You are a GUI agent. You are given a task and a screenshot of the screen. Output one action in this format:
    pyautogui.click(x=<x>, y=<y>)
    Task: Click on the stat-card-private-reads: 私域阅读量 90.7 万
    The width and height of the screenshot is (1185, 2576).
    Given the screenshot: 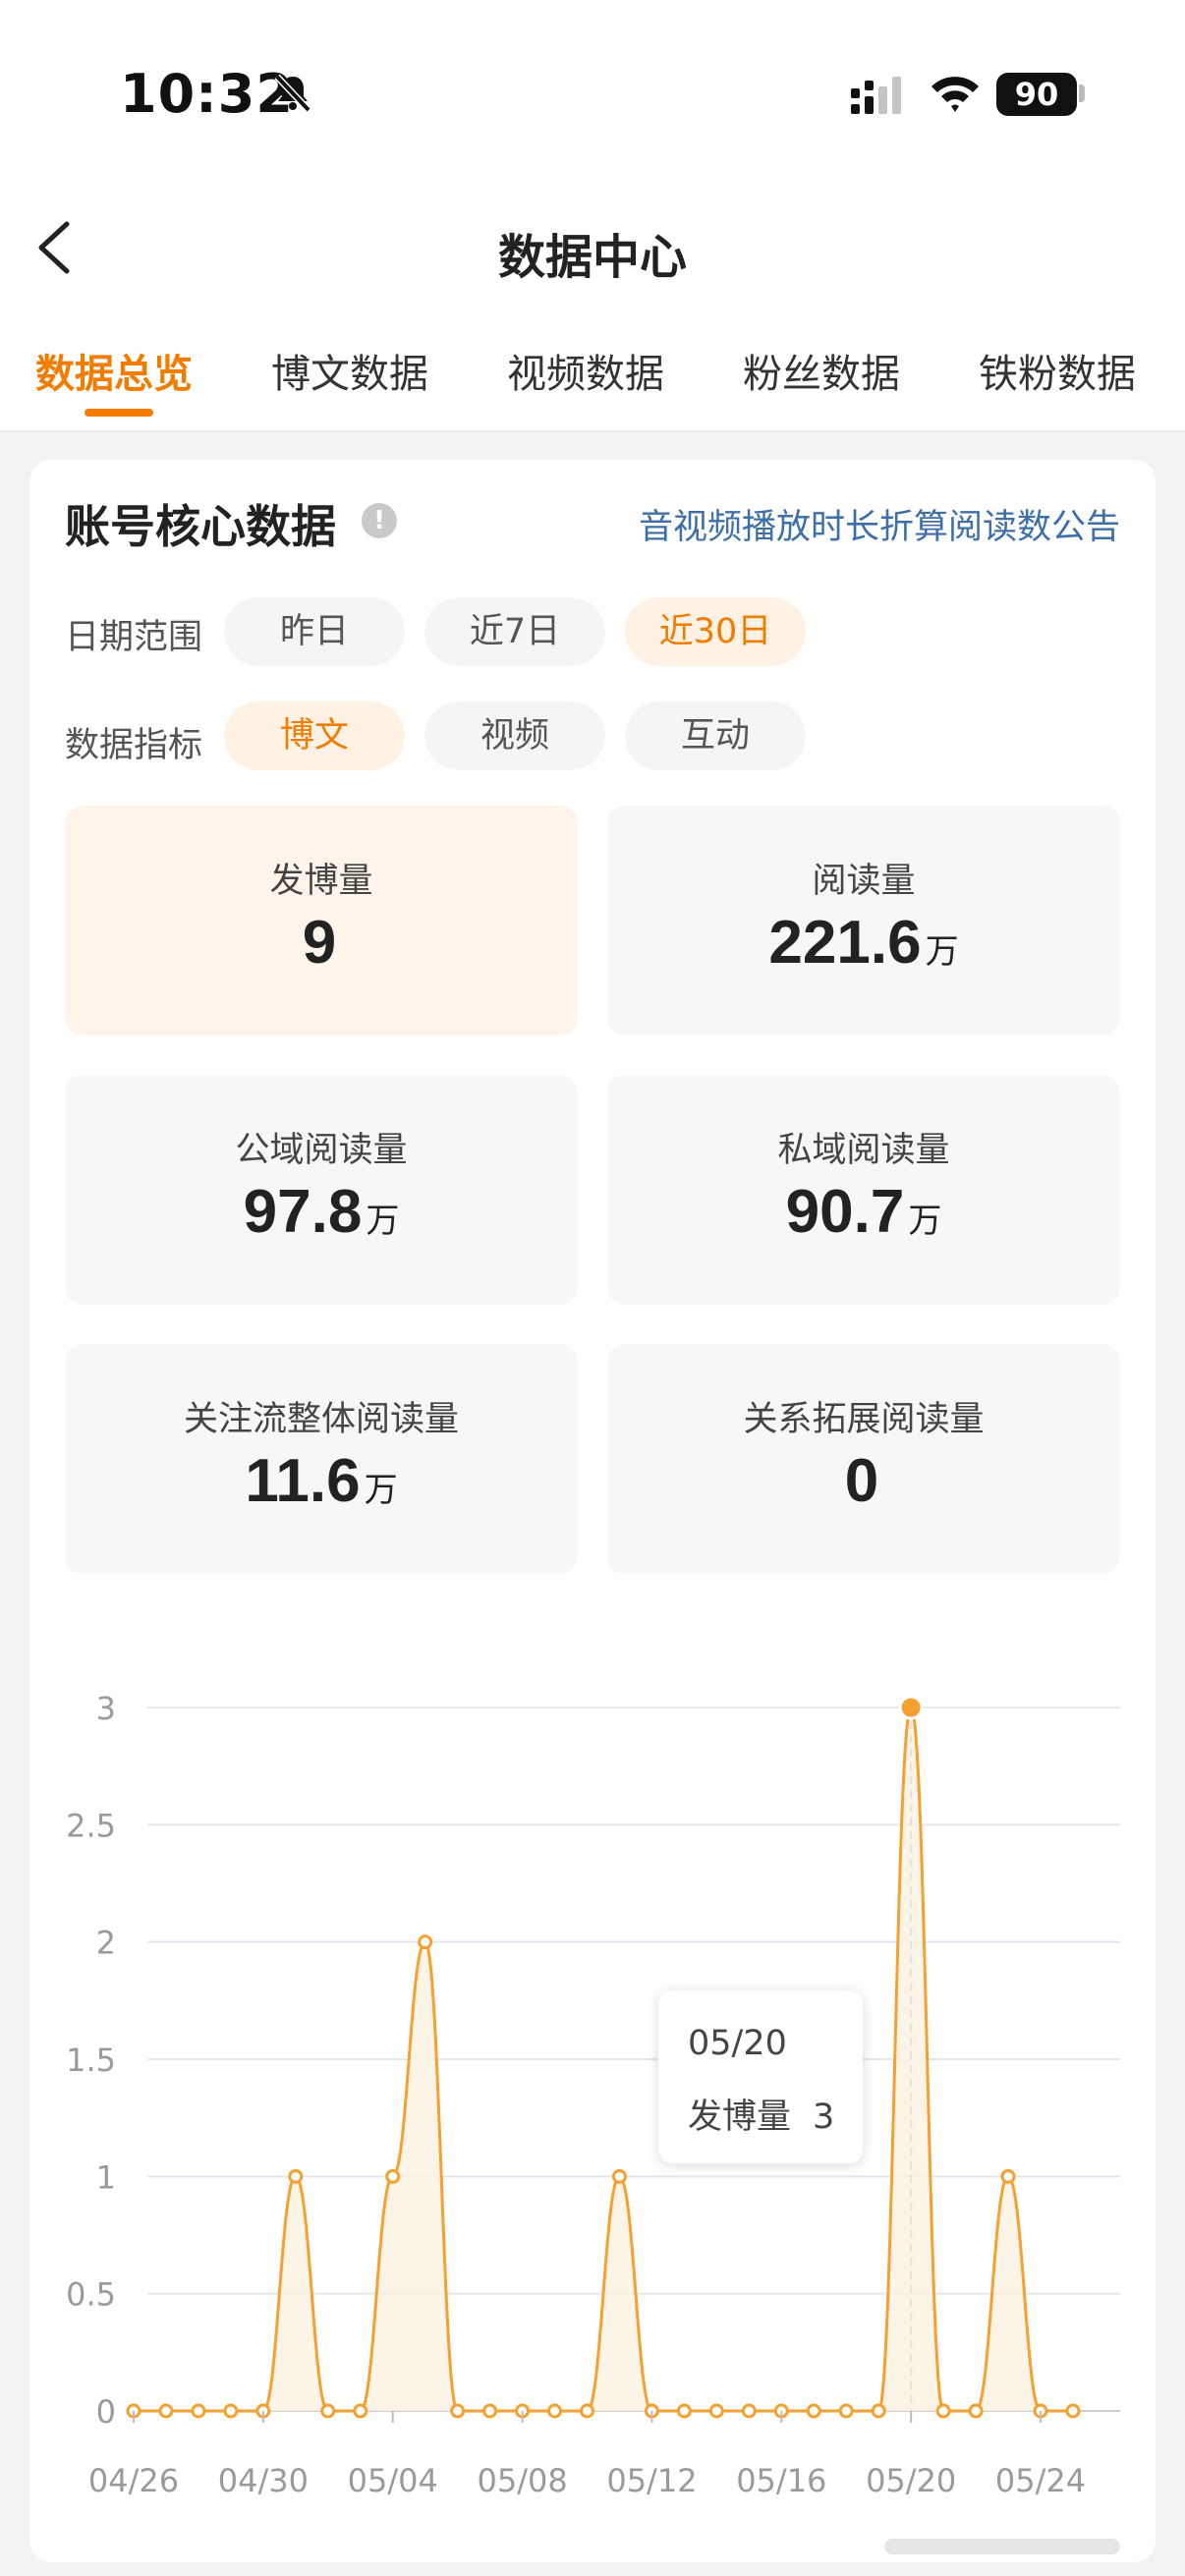 What is the action you would take?
    pyautogui.click(x=864, y=1190)
    